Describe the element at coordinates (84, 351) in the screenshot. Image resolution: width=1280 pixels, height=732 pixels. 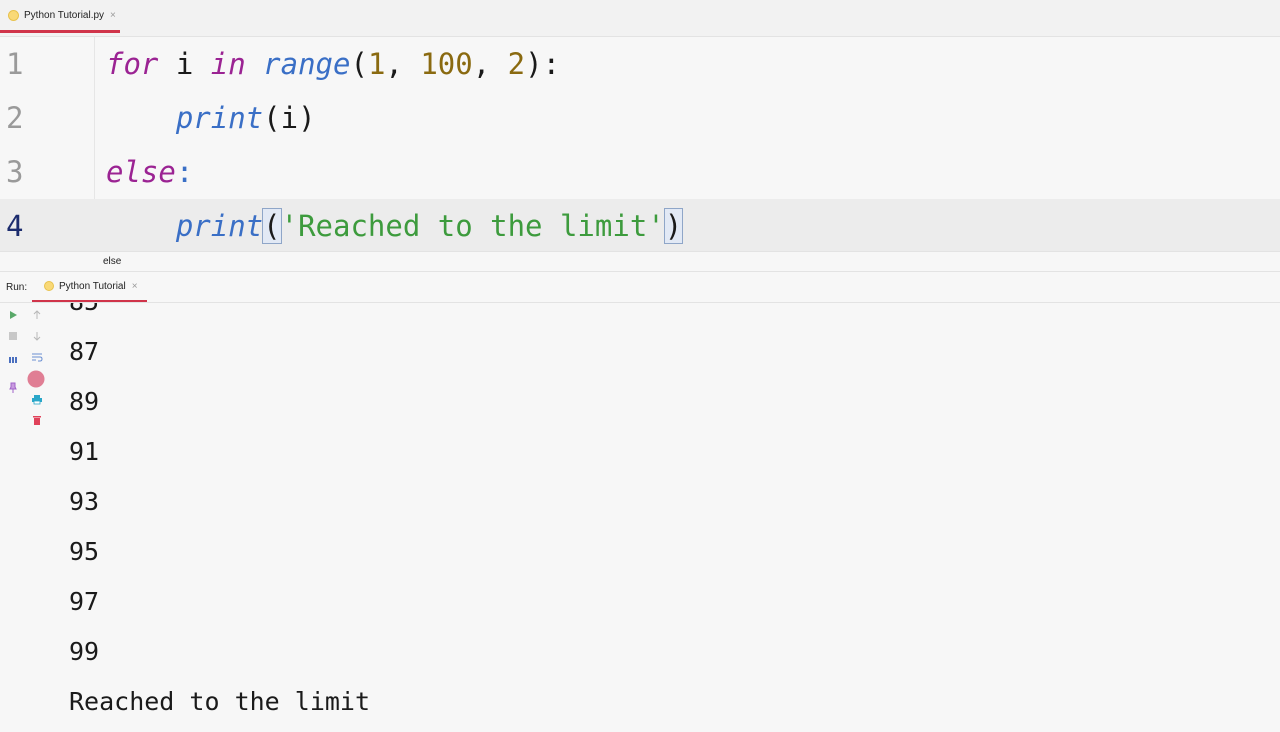
I see `console-output-line: 87` at that location.